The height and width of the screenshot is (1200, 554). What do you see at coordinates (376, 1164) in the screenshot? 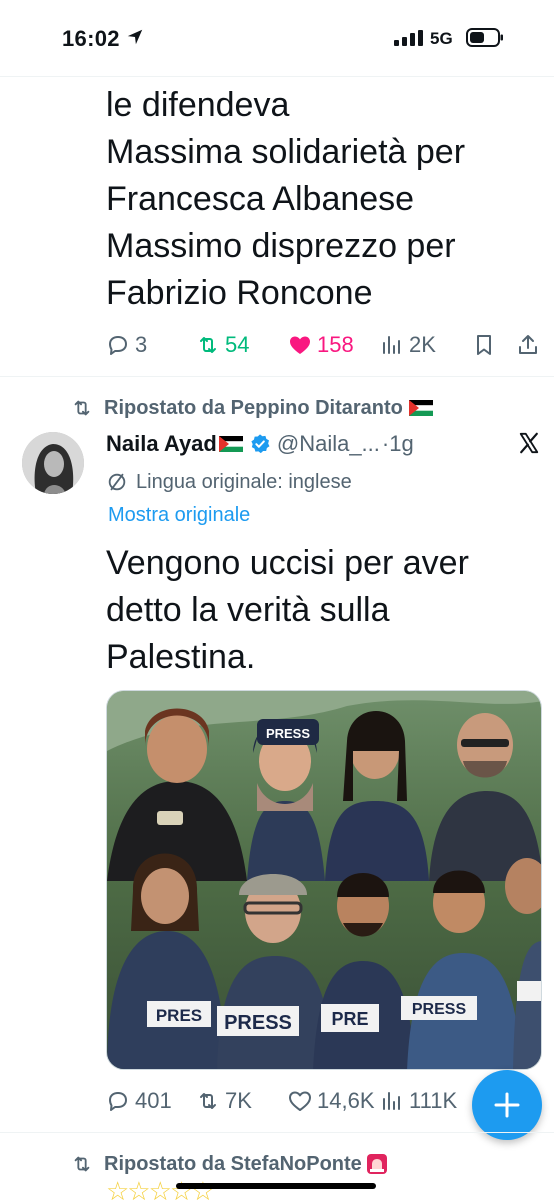
I see `siren-icon` at bounding box center [376, 1164].